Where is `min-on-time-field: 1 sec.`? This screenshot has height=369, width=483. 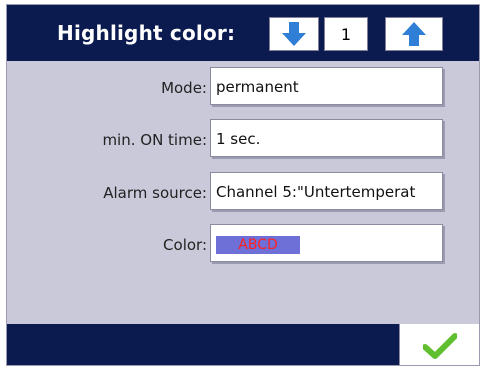
min-on-time-field: 1 sec. is located at coordinates (326, 138).